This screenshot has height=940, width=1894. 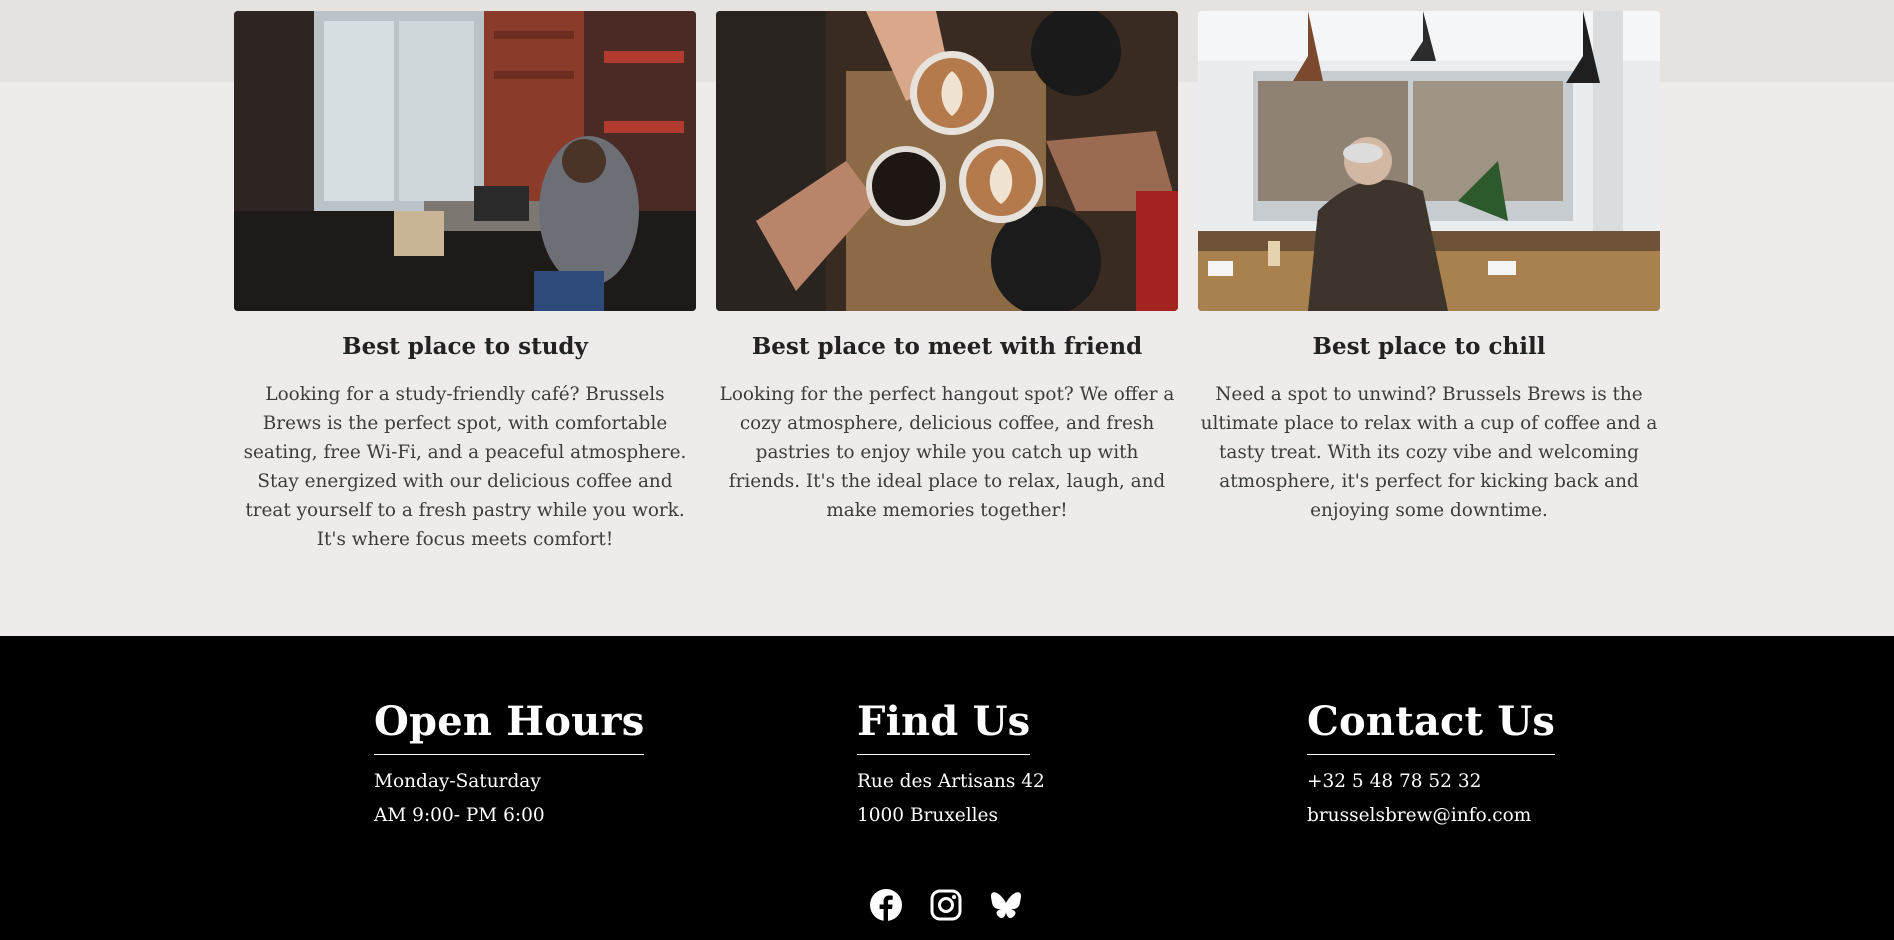 I want to click on cafe-chill-image, so click(x=1429, y=161).